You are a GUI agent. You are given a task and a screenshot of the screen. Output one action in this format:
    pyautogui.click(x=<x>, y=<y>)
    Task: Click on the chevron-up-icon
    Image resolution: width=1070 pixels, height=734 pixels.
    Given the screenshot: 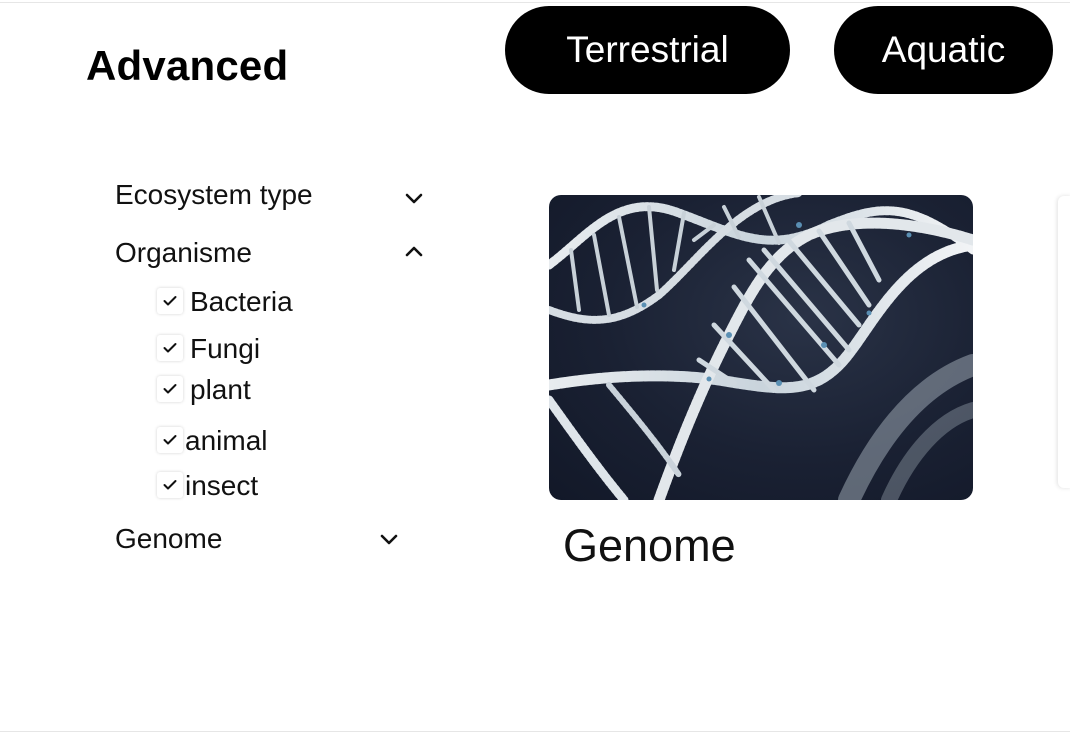 What is the action you would take?
    pyautogui.click(x=414, y=252)
    